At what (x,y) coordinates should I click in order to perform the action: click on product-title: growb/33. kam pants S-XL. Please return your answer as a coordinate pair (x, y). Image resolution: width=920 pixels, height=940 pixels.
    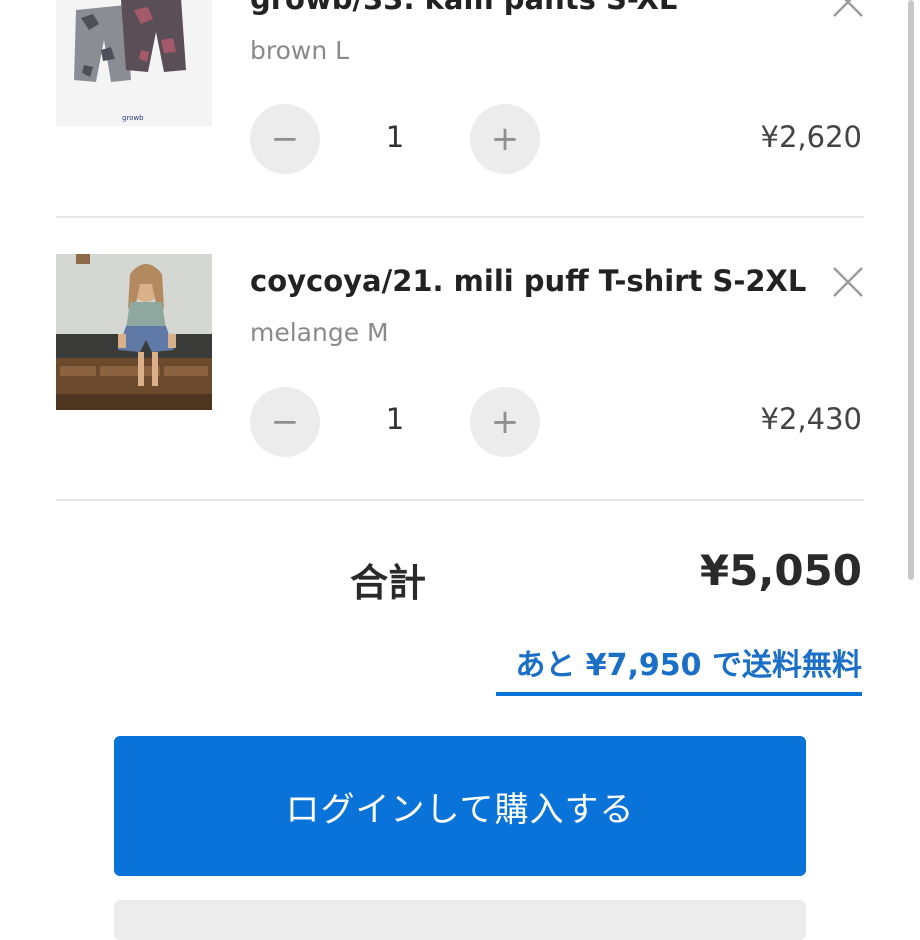
    Looking at the image, I should click on (463, 8).